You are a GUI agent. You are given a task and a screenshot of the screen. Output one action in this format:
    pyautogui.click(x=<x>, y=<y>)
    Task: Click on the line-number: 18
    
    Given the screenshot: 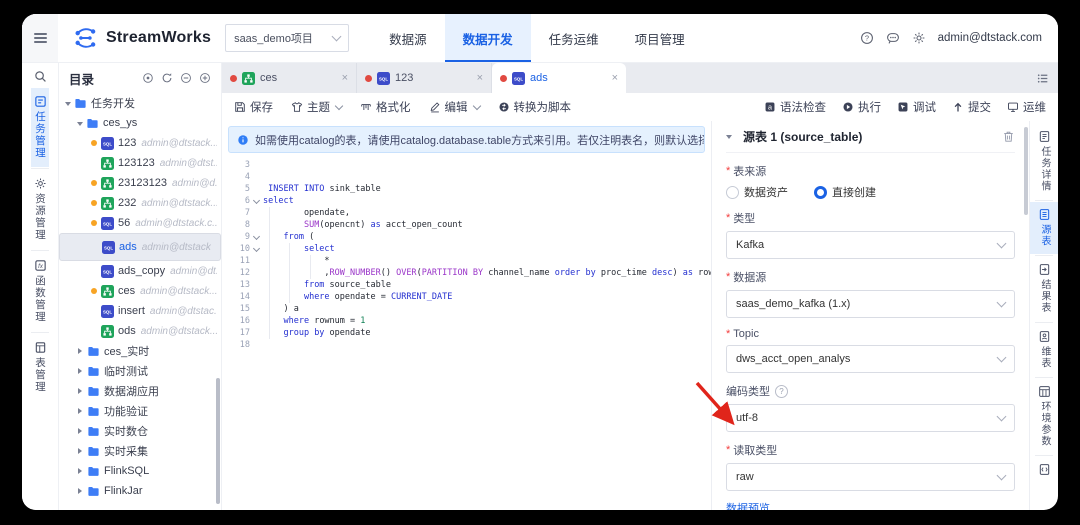 What is the action you would take?
    pyautogui.click(x=244, y=345)
    